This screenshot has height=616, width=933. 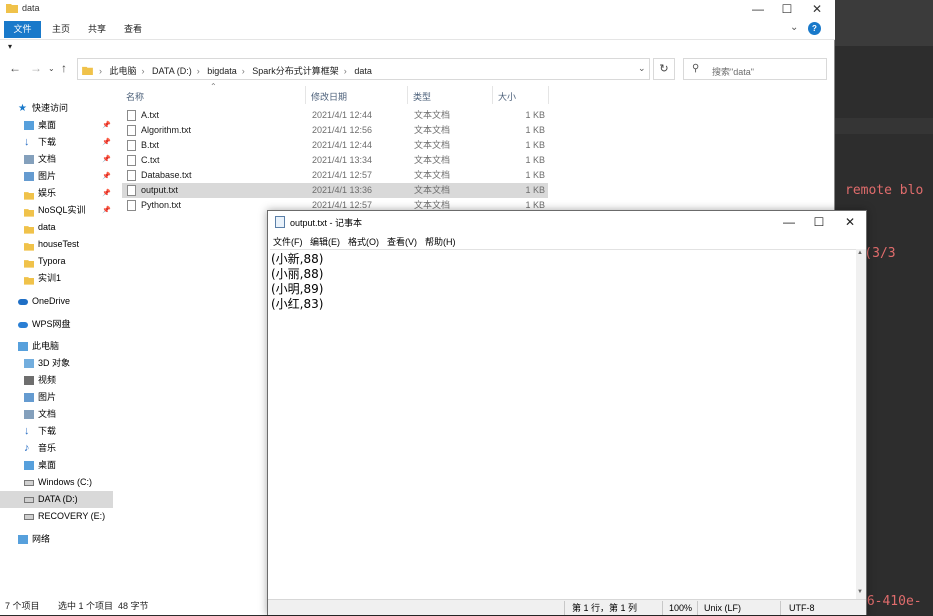 What do you see at coordinates (802, 608) in the screenshot?
I see `encoding: UTF-8` at bounding box center [802, 608].